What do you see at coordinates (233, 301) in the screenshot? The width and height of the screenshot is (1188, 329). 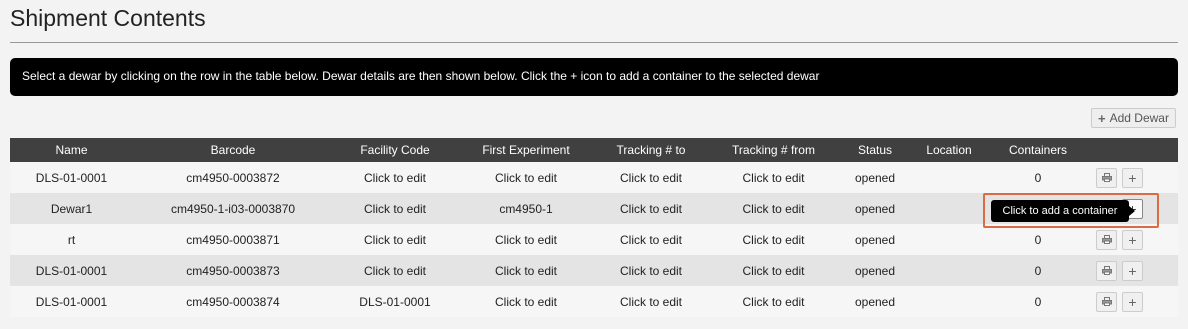 I see `cell-barcode: cm4950-0003874` at bounding box center [233, 301].